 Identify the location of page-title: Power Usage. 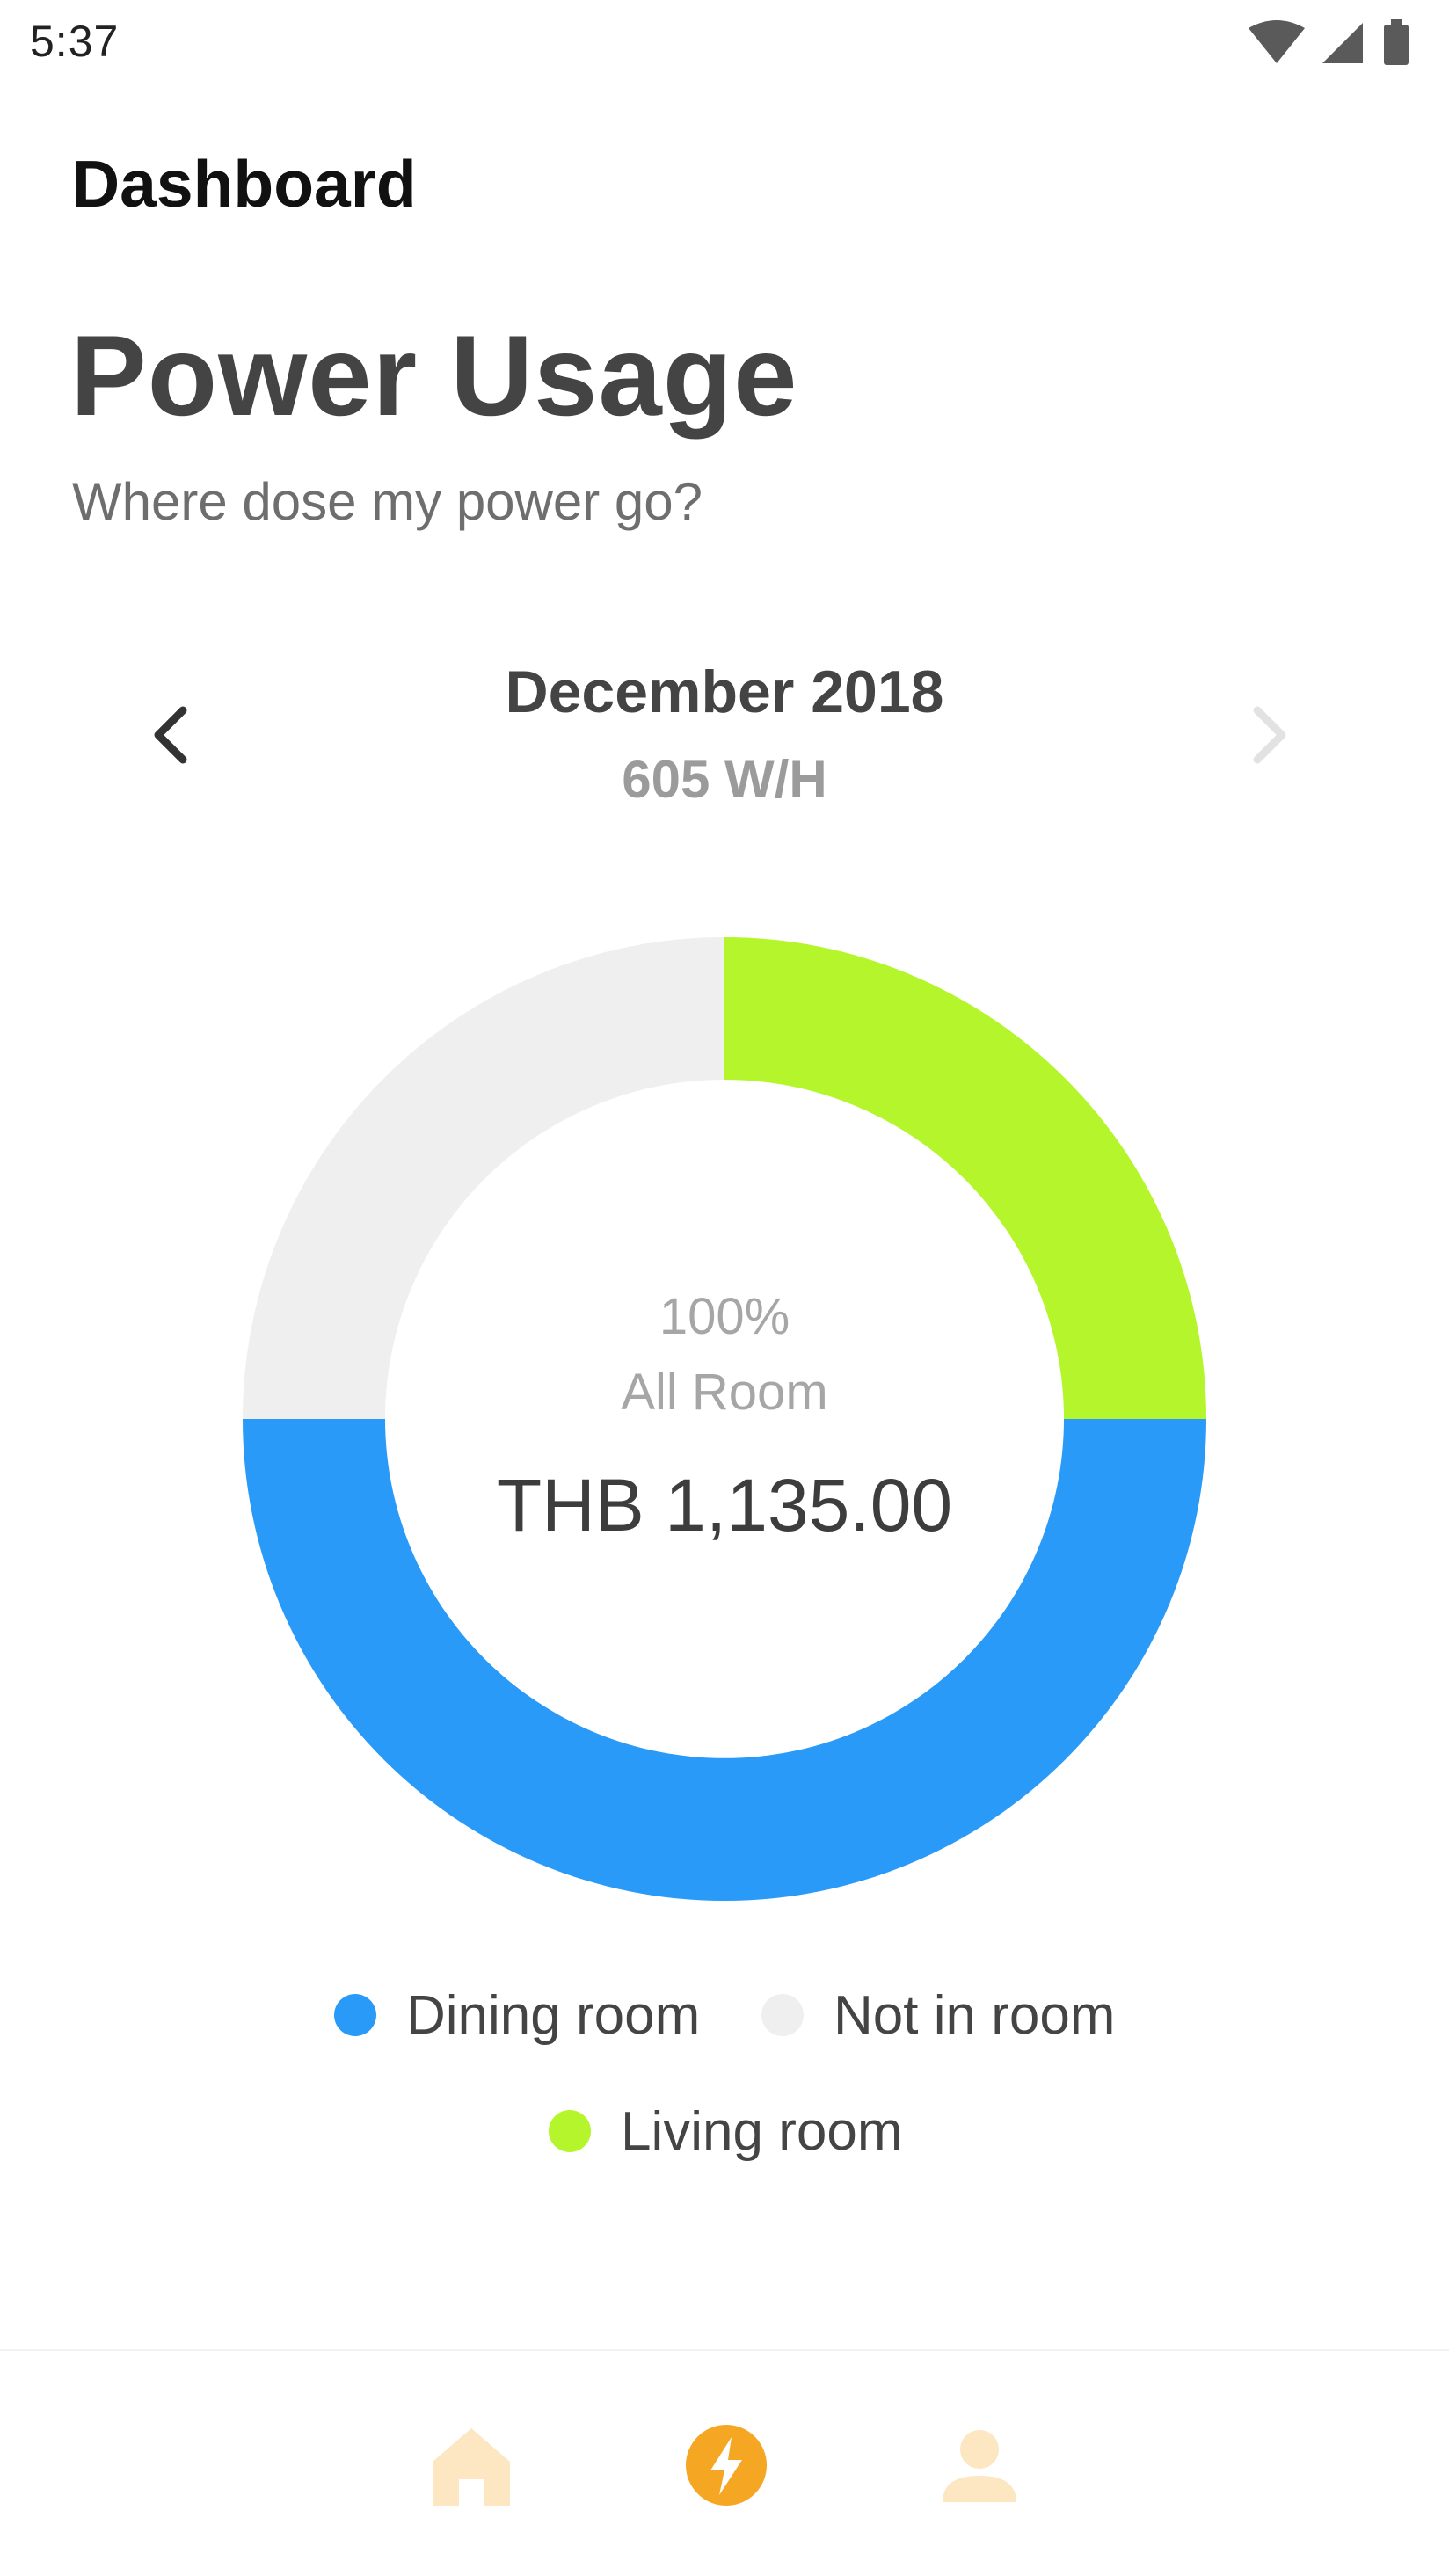
(434, 375).